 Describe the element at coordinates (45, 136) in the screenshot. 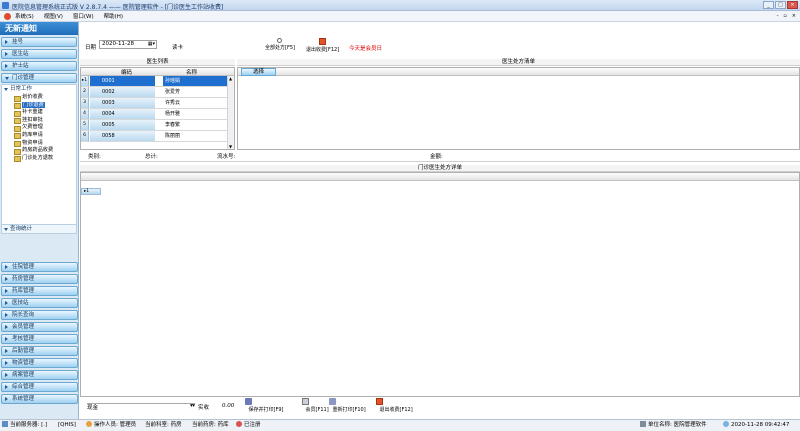

I see `tree-item-drug-request: 药库申请` at that location.